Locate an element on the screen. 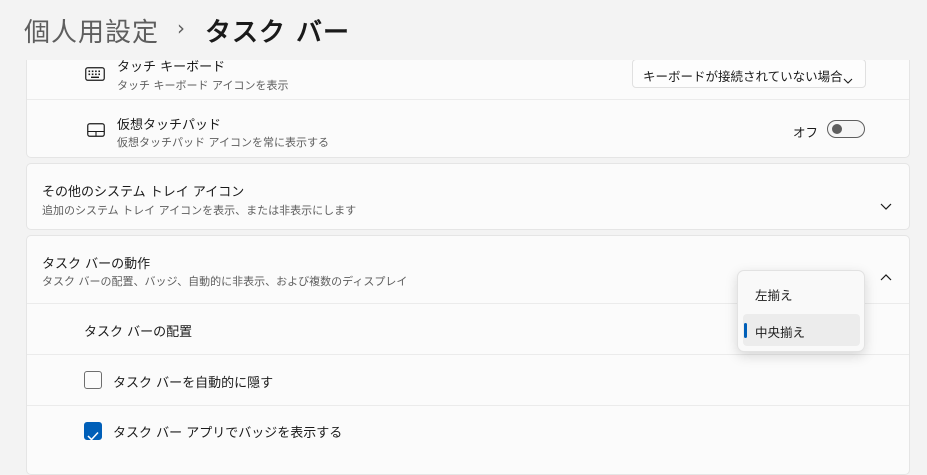 The image size is (927, 475). keyboard-icon is located at coordinates (95, 75).